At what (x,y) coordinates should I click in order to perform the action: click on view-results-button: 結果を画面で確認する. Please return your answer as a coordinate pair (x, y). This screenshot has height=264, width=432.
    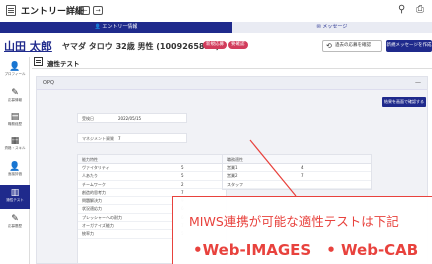
    Looking at the image, I should click on (404, 102).